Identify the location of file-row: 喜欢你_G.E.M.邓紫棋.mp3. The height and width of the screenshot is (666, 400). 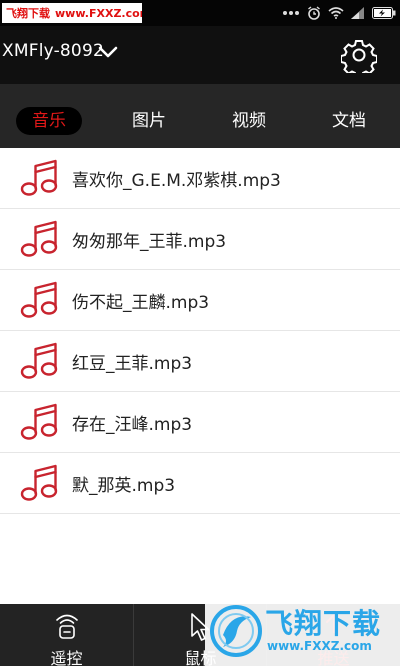
(200, 178).